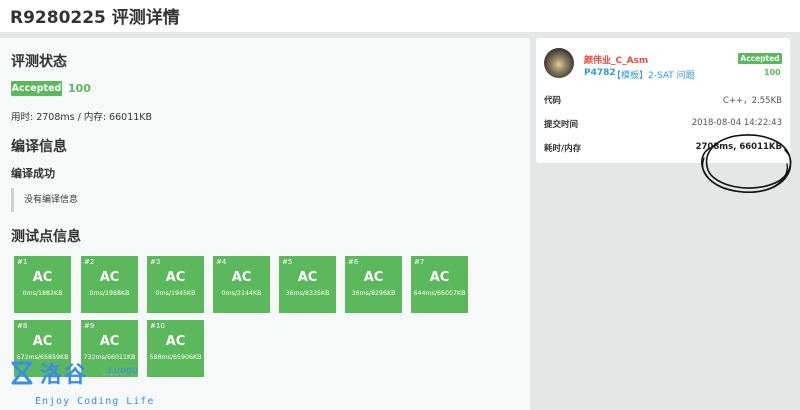 Image resolution: width=800 pixels, height=410 pixels. What do you see at coordinates (221, 262) in the screenshot?
I see `testcase-index: #4` at bounding box center [221, 262].